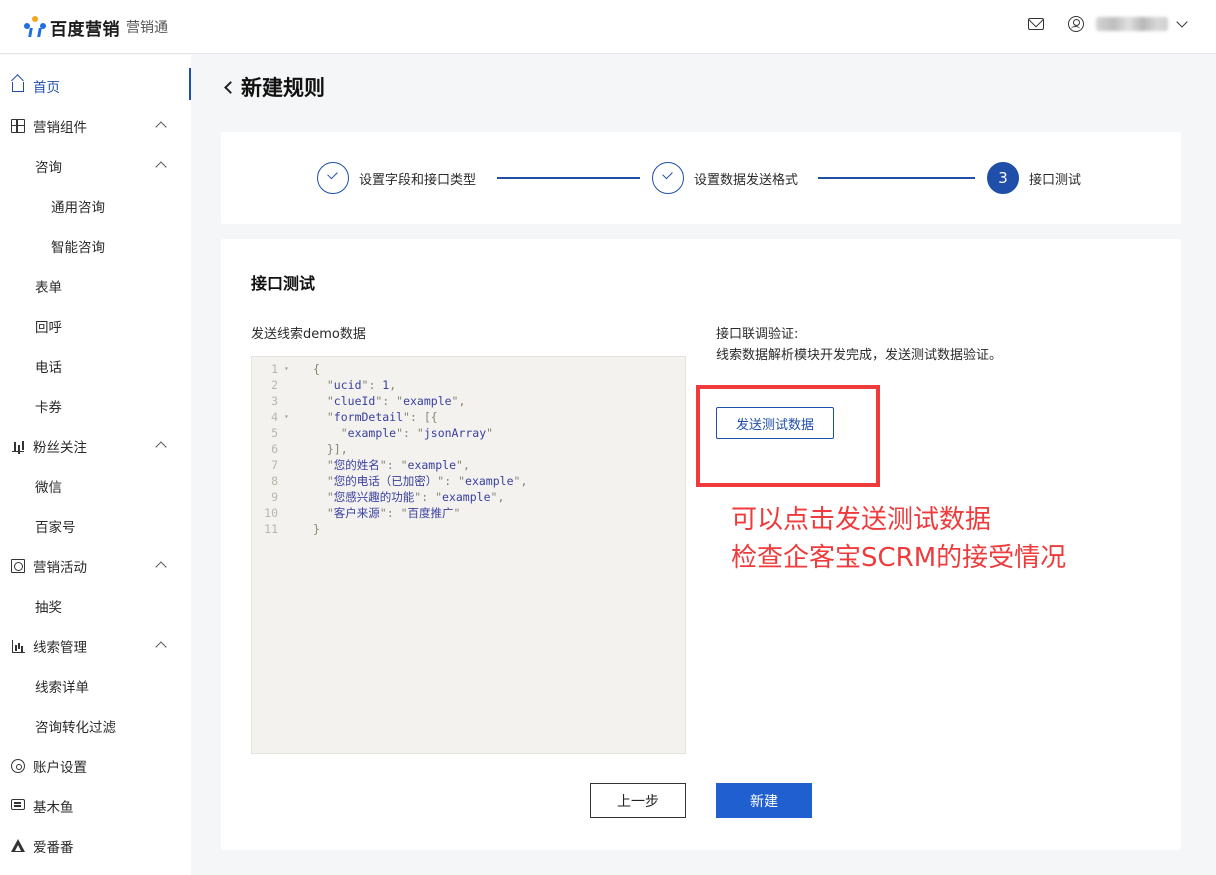 The width and height of the screenshot is (1216, 875). I want to click on step-label: 设置字段和接口类型, so click(418, 180).